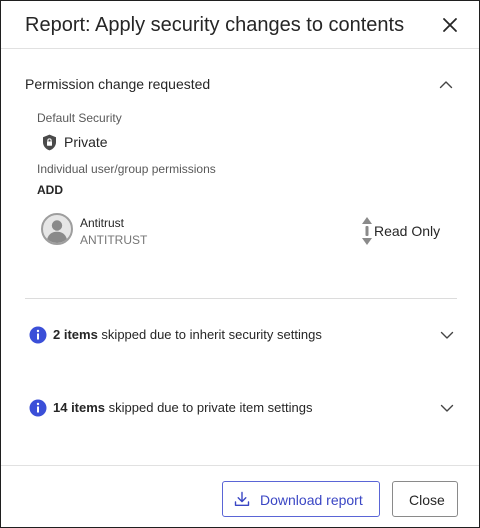 This screenshot has width=480, height=528. I want to click on download-report-label: Download report, so click(311, 500).